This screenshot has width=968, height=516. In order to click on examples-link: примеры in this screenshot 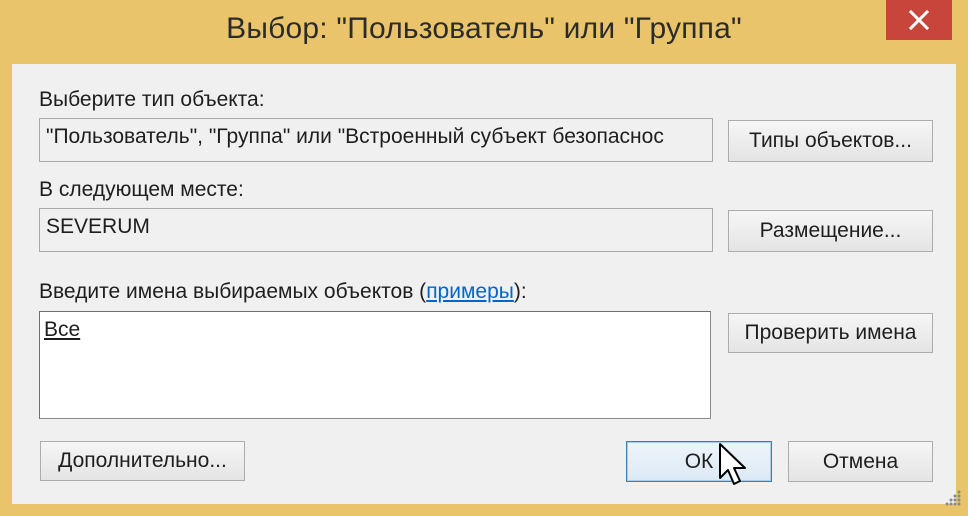, I will do `click(470, 291)`.